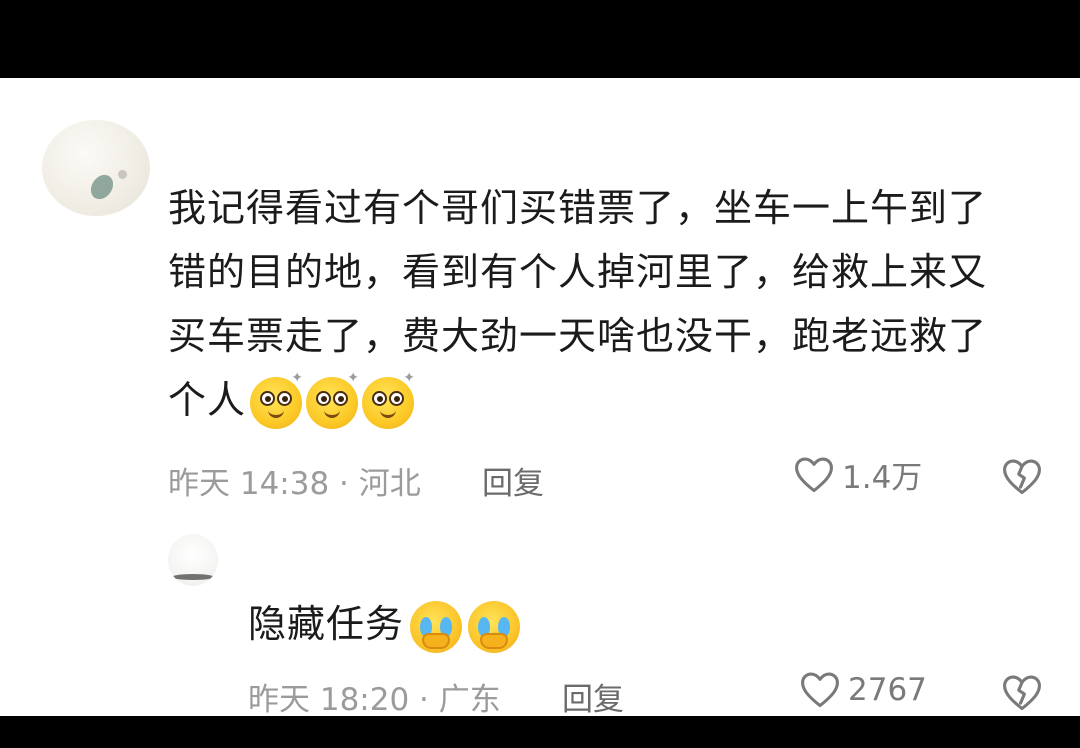 Image resolution: width=1080 pixels, height=748 pixels. What do you see at coordinates (207, 400) in the screenshot?
I see `comment-line-text: 个人` at bounding box center [207, 400].